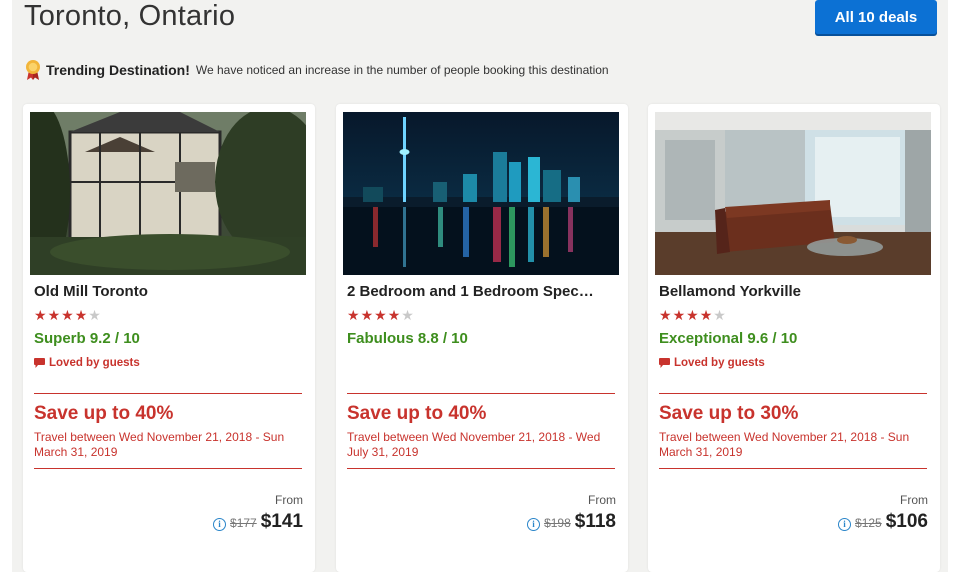  I want to click on guest-rating: Exceptional 9.6 / 10, so click(728, 338).